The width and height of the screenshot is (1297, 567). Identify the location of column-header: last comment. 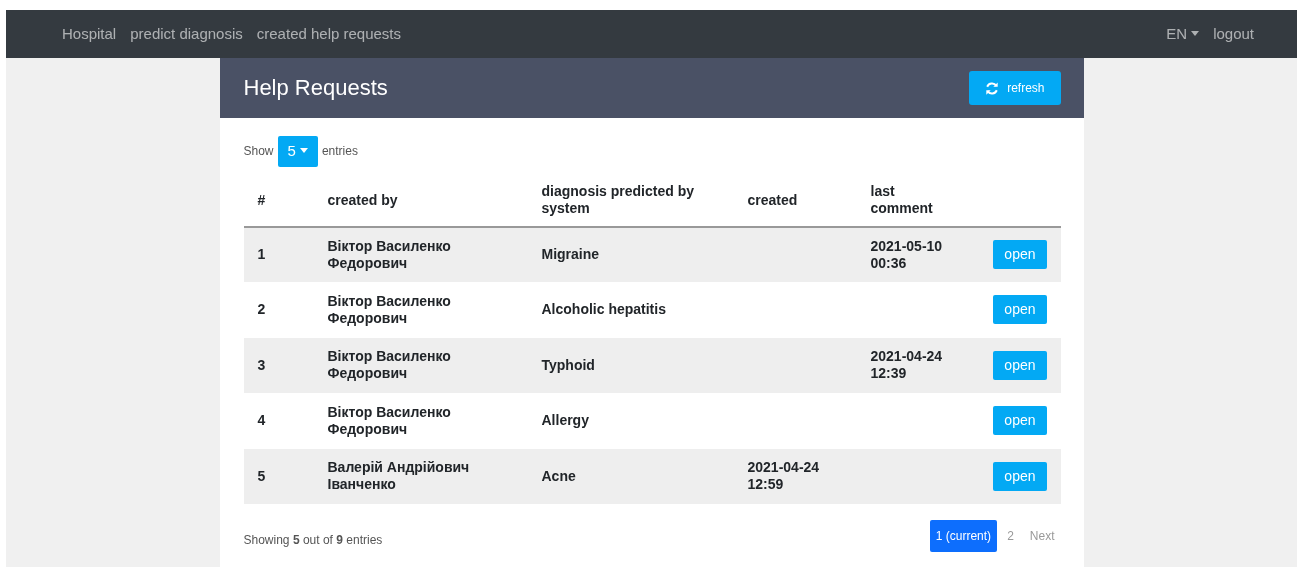
(911, 200).